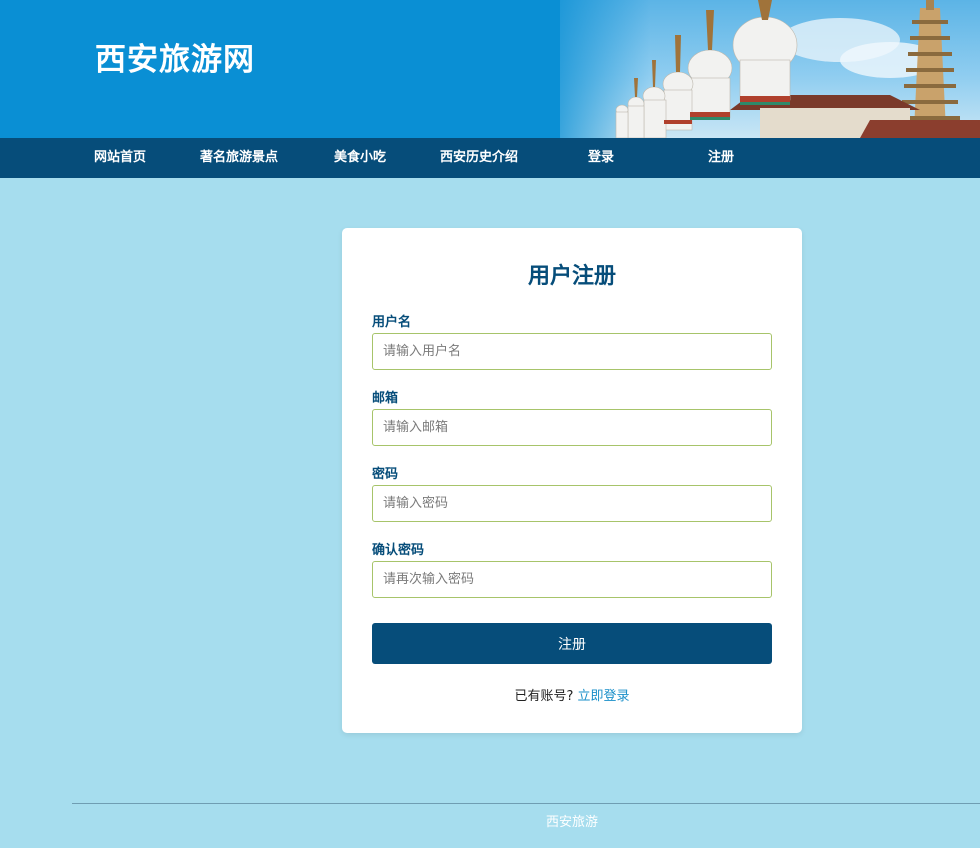 The width and height of the screenshot is (980, 848). What do you see at coordinates (392, 322) in the screenshot?
I see `username-label: 用户名` at bounding box center [392, 322].